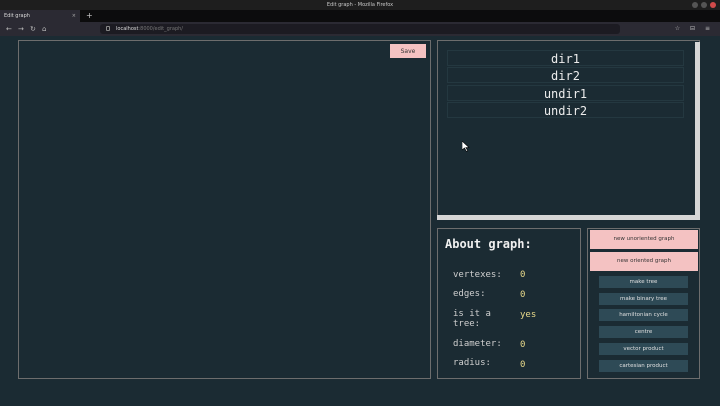 The width and height of the screenshot is (720, 406). What do you see at coordinates (21, 29) in the screenshot?
I see `forward-icon: →` at bounding box center [21, 29].